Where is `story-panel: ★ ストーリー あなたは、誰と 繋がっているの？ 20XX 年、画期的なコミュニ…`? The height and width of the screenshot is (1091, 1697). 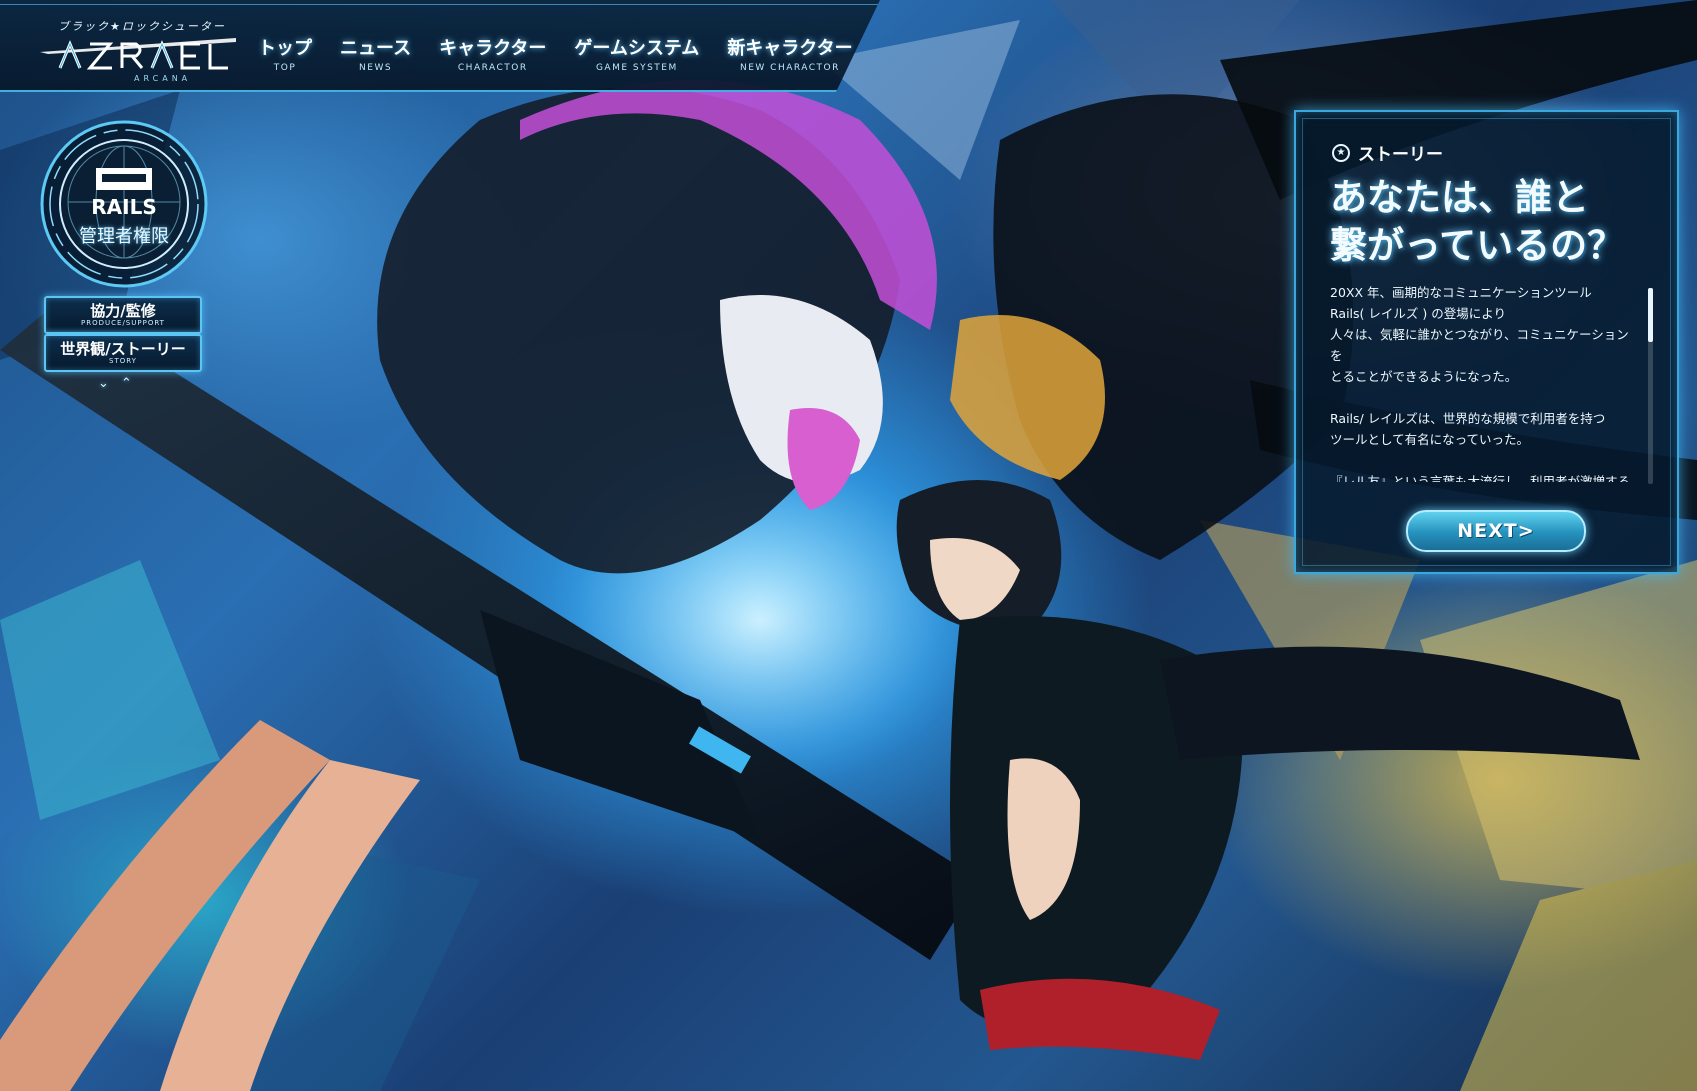 story-panel: ★ ストーリー あなたは、誰と 繋がっているの？ 20XX 年、画期的なコミュニ… is located at coordinates (1486, 342).